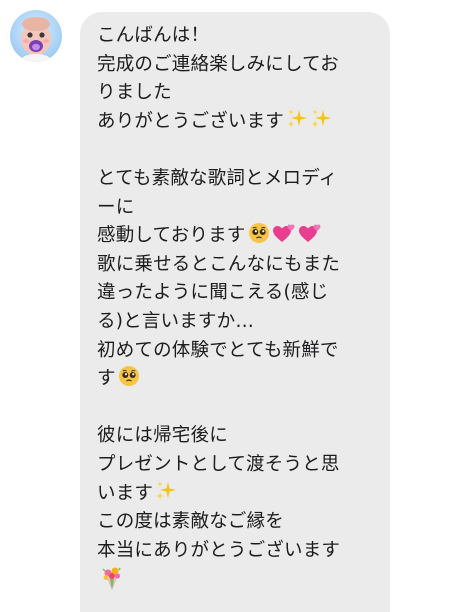 The image size is (452, 612). I want to click on message-line: 初めての体験でとても新鮮で, so click(236, 351).